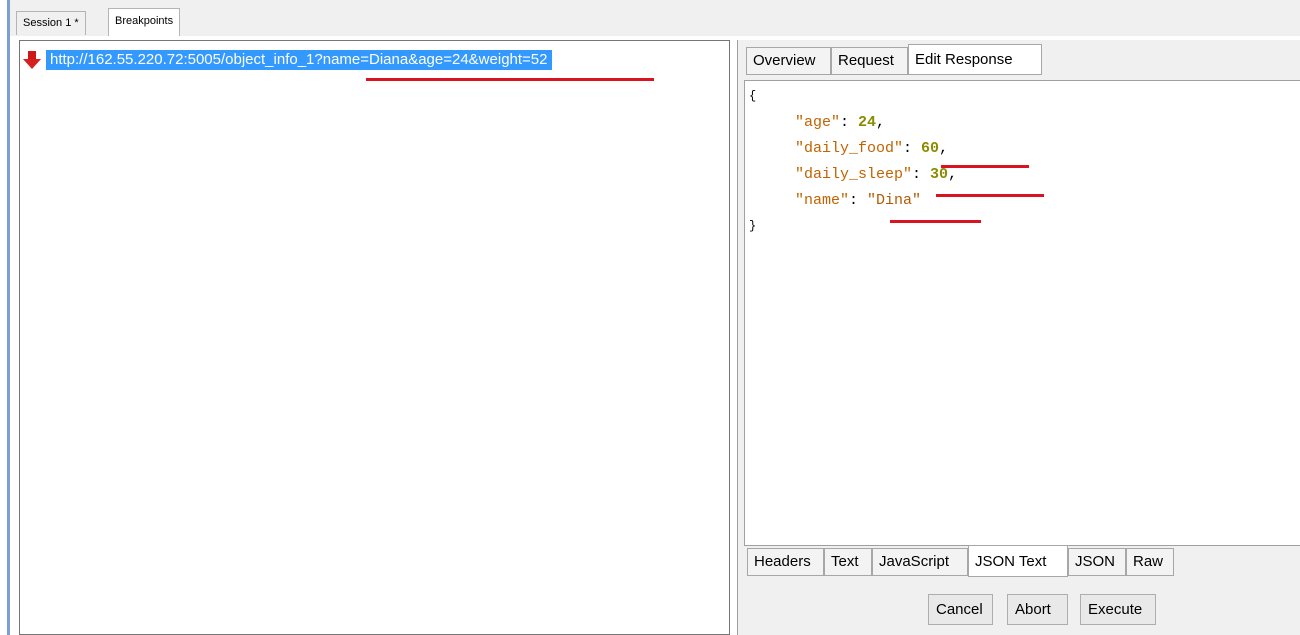  What do you see at coordinates (872, 148) in the screenshot?
I see `json-line-daily-food: "daily_food": 60,` at bounding box center [872, 148].